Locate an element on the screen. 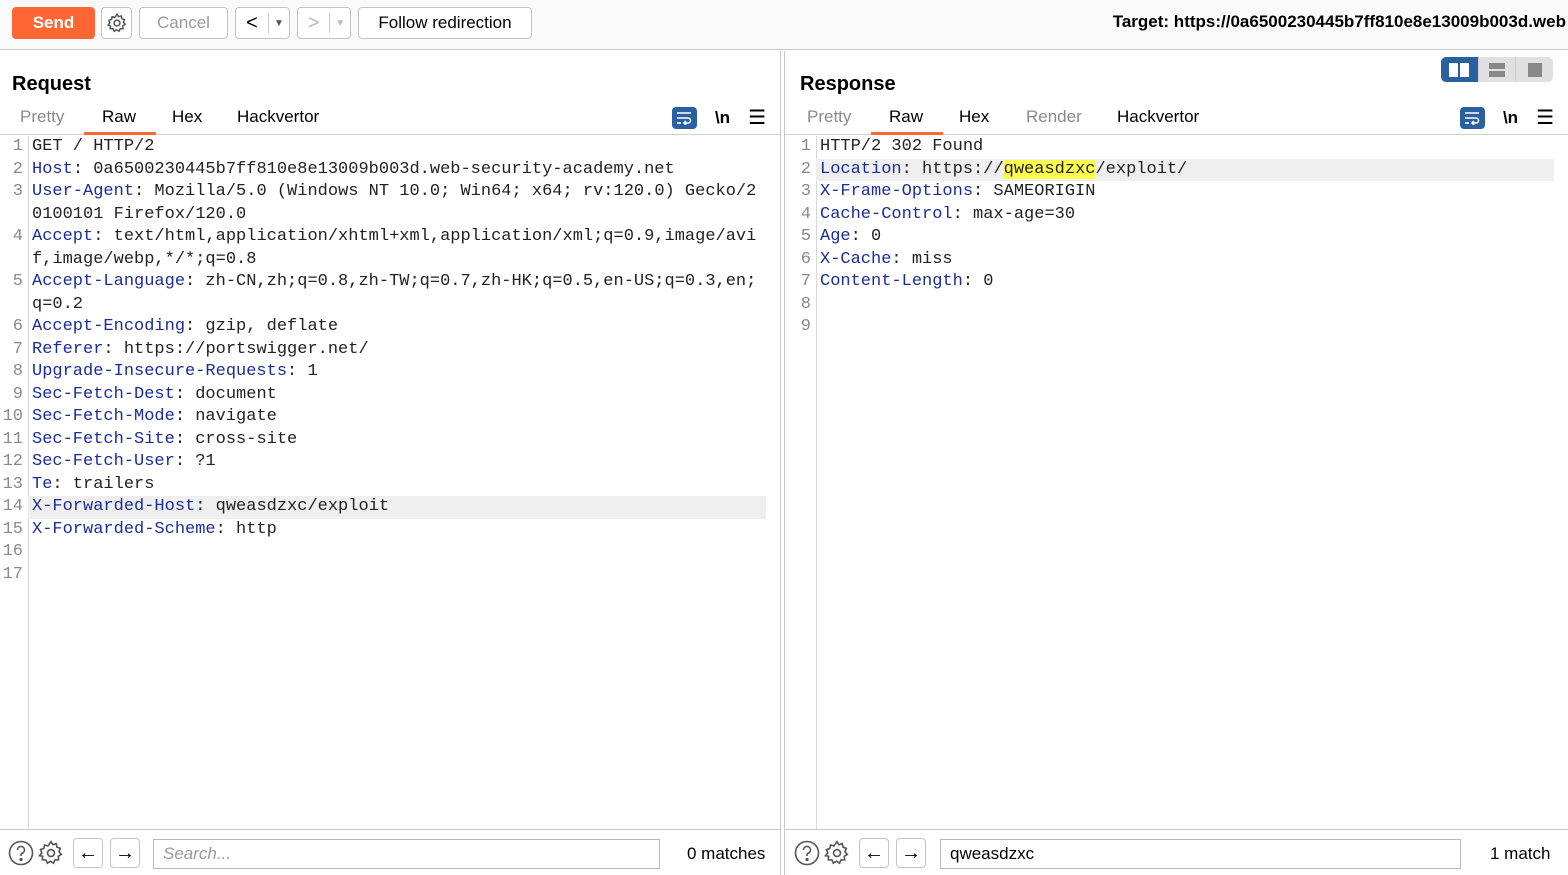  code-line: 5 Age: 0 is located at coordinates (1176, 237).